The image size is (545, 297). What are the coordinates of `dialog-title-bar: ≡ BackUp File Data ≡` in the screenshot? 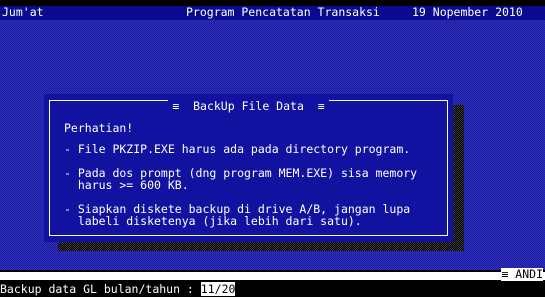 It's located at (248, 106).